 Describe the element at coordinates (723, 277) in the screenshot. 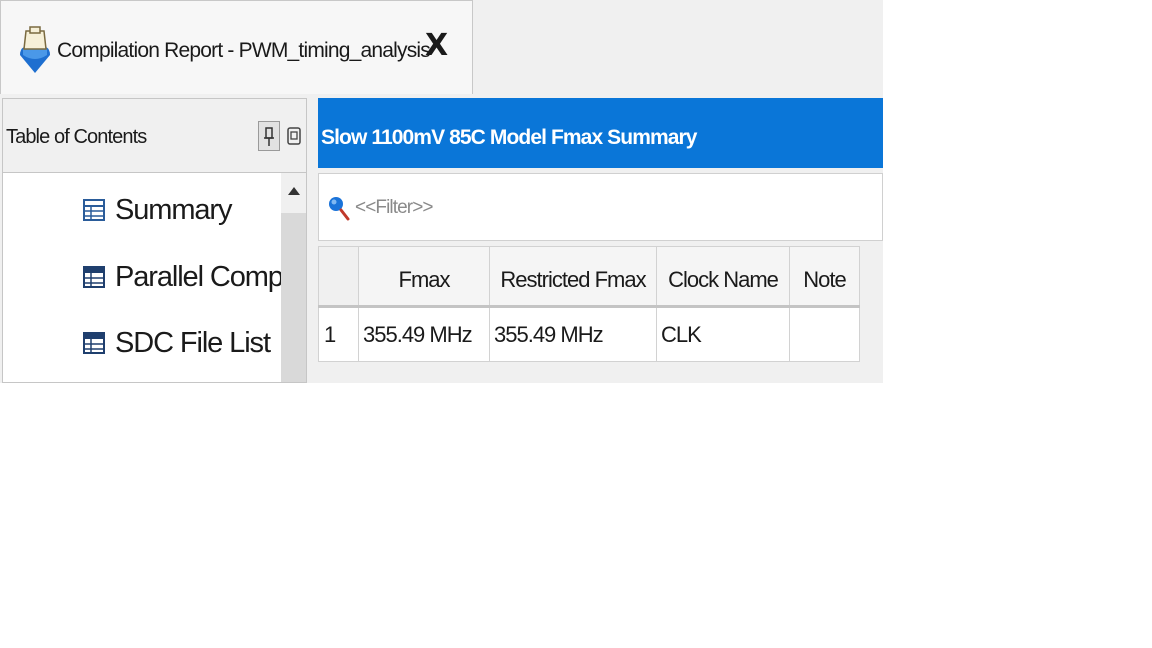

I see `column-header-clock-name: Clock Name` at that location.